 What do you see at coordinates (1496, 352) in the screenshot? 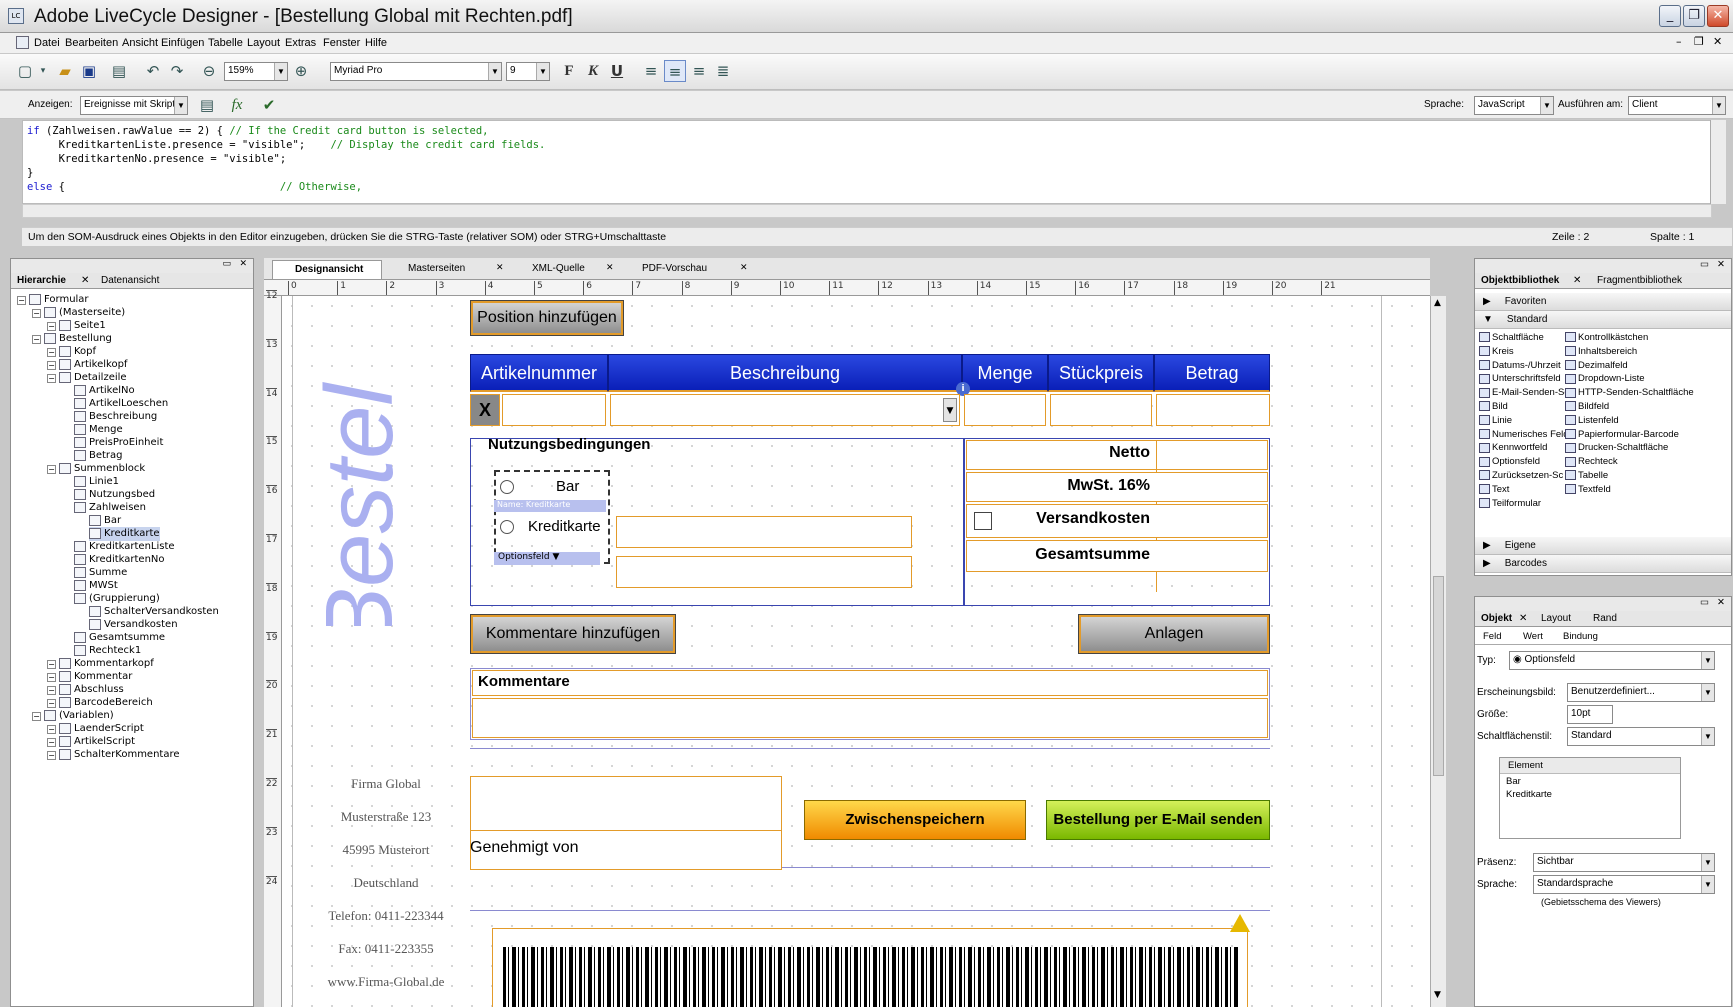
I see `library-item: Kreis` at bounding box center [1496, 352].